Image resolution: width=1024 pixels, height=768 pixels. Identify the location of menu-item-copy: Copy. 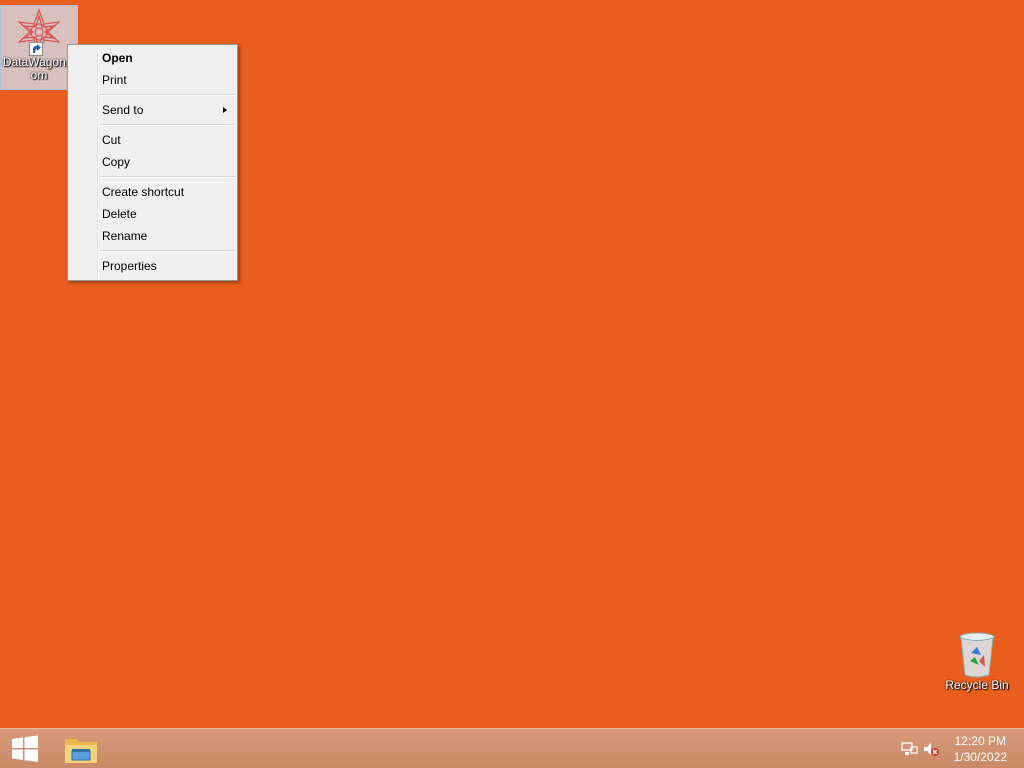
(152, 162).